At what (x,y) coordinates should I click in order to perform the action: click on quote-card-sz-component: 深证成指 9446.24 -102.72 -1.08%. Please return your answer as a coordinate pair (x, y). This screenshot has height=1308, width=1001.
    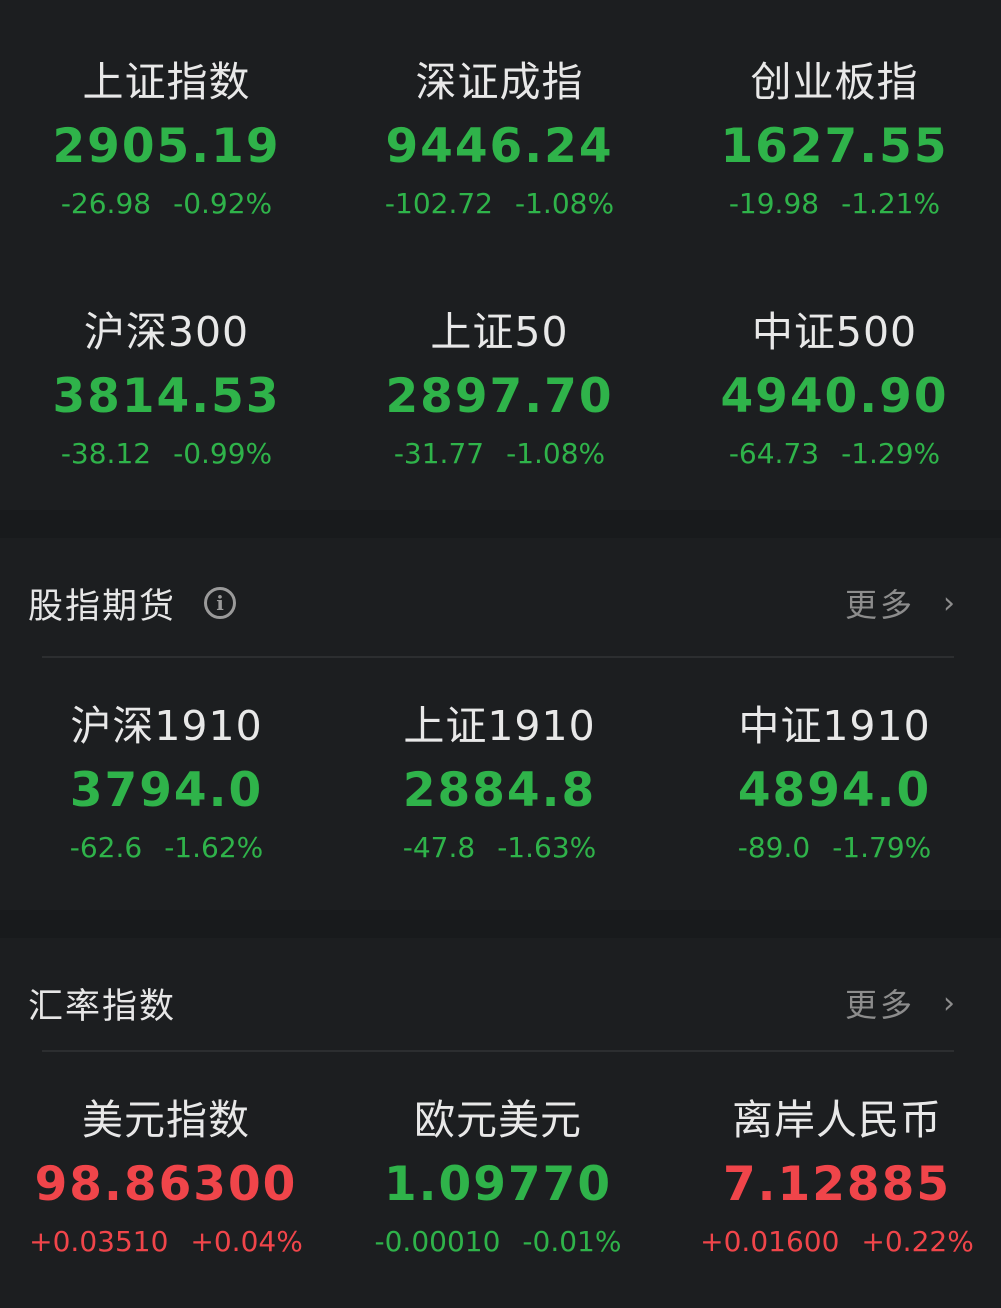
    Looking at the image, I should click on (499, 140).